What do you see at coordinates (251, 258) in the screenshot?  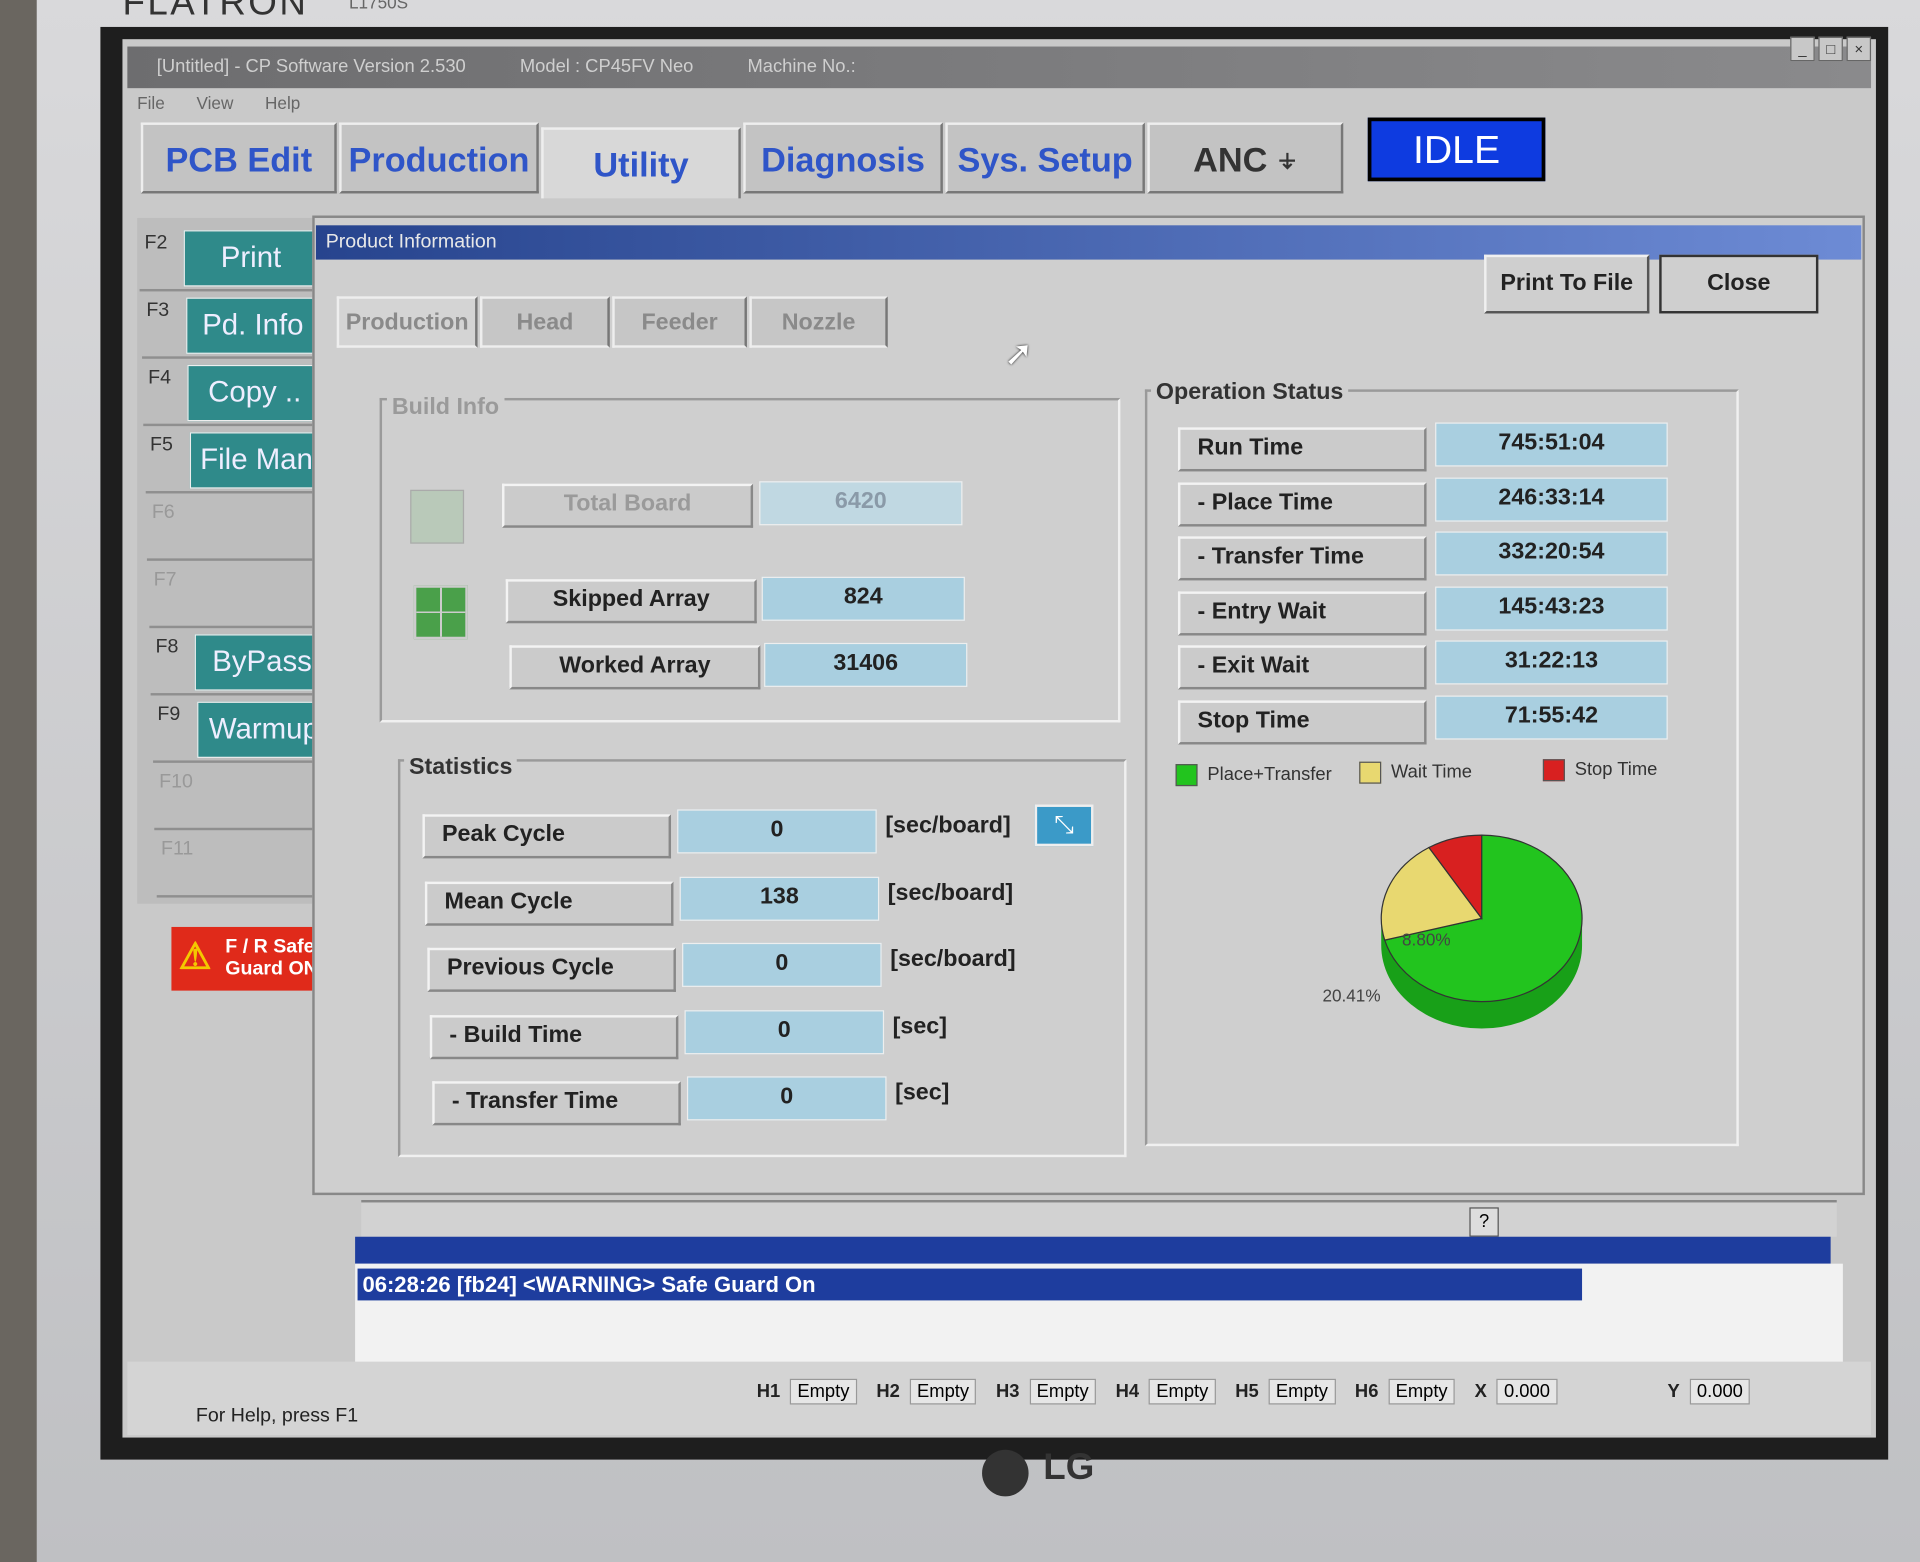 I see `fkey-button-print: Print` at bounding box center [251, 258].